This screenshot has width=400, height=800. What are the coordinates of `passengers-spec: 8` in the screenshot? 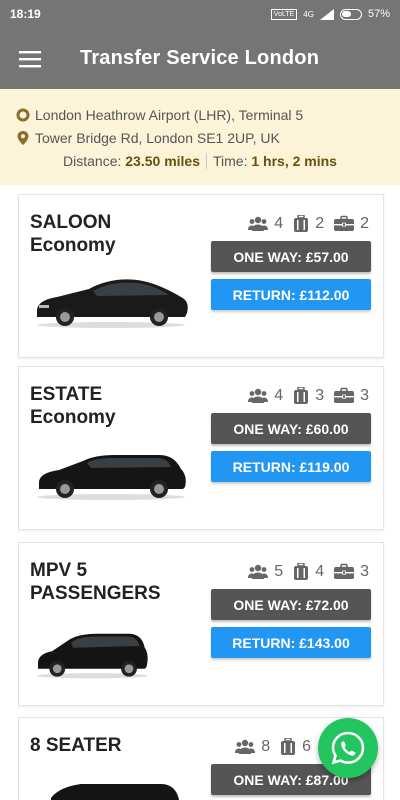 It's located at (252, 747).